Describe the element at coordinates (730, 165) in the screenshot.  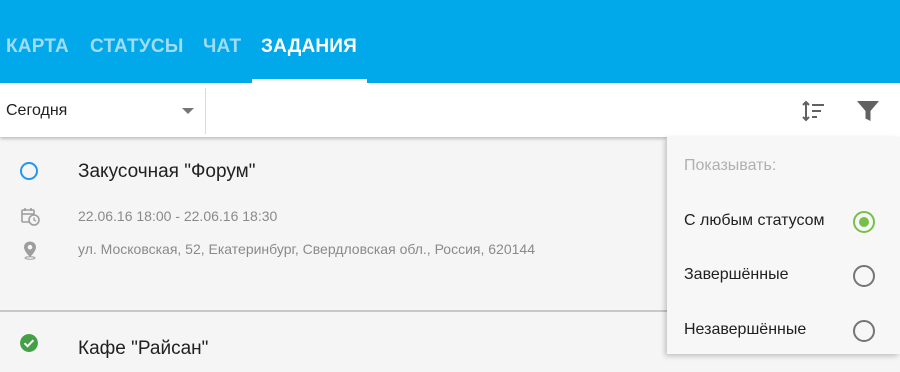
I see `filter-menu-heading: Показывать:` at that location.